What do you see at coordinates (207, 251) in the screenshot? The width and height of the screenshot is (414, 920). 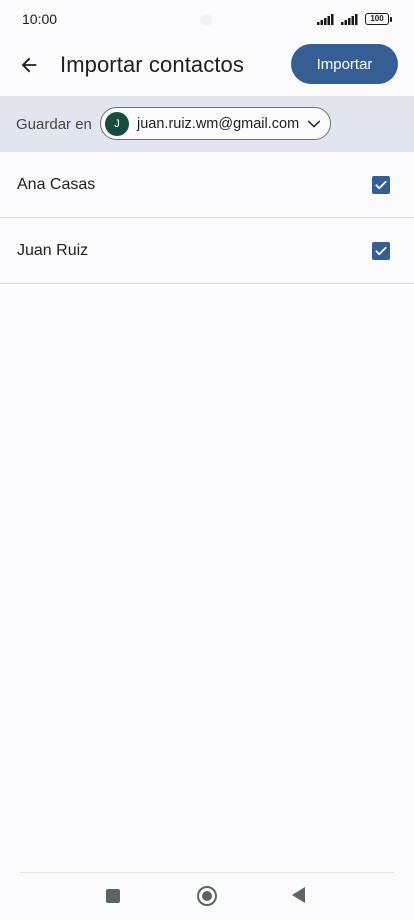 I see `contact-row: Juan Ruiz` at bounding box center [207, 251].